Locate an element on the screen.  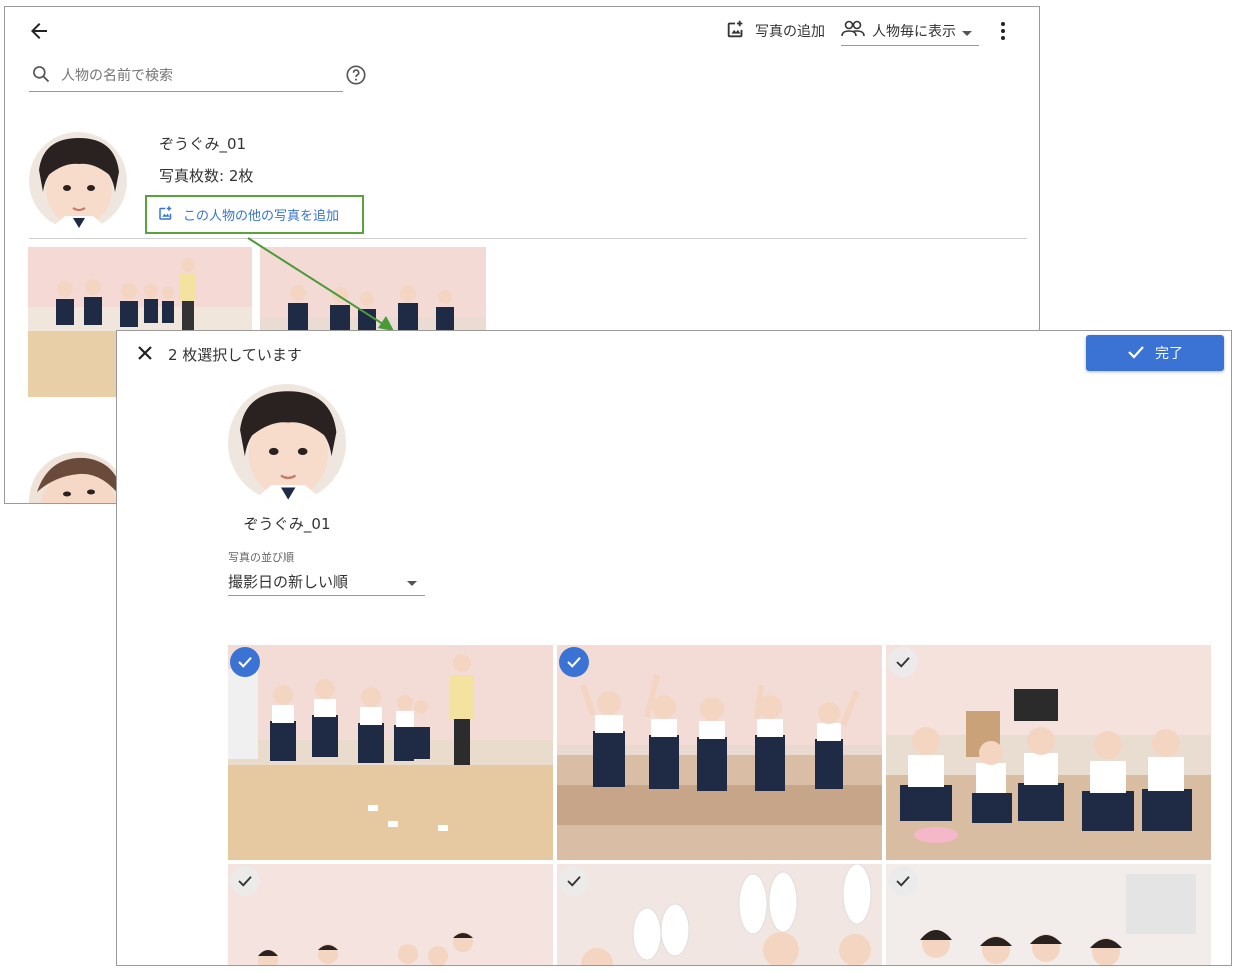
done-button: 完了 is located at coordinates (1155, 353).